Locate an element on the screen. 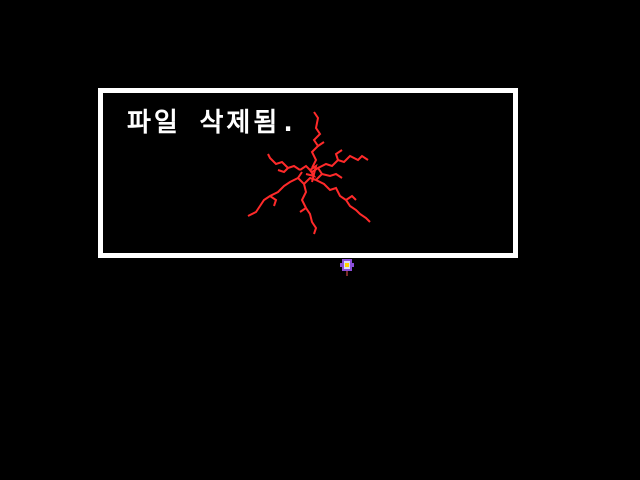 The width and height of the screenshot is (640, 480). flower-character-icon is located at coordinates (347, 267).